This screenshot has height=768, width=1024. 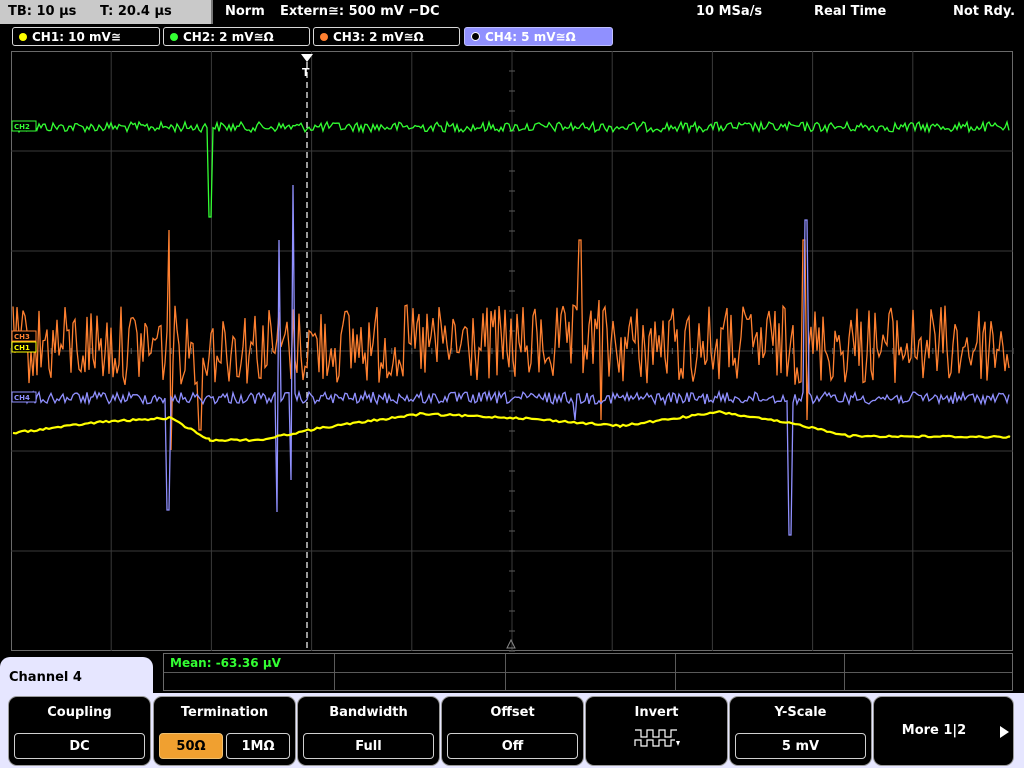 I want to click on svg-text: CH2, so click(x=22, y=127).